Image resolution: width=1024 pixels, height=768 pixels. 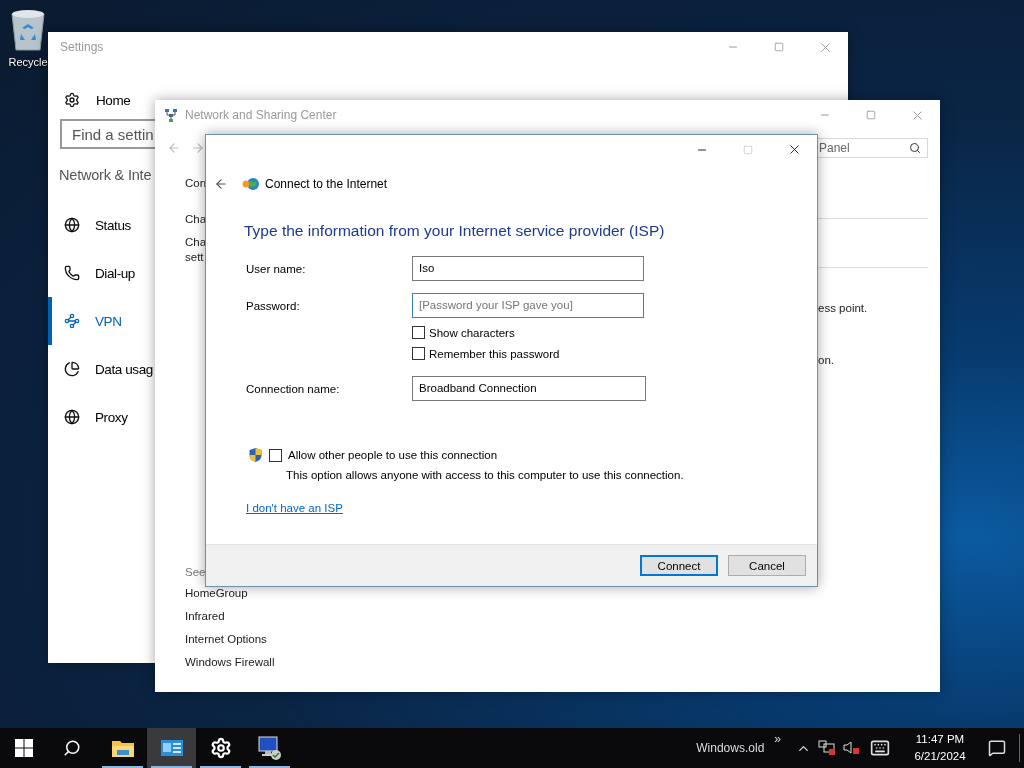 What do you see at coordinates (276, 268) in the screenshot?
I see `field-label: User name:` at bounding box center [276, 268].